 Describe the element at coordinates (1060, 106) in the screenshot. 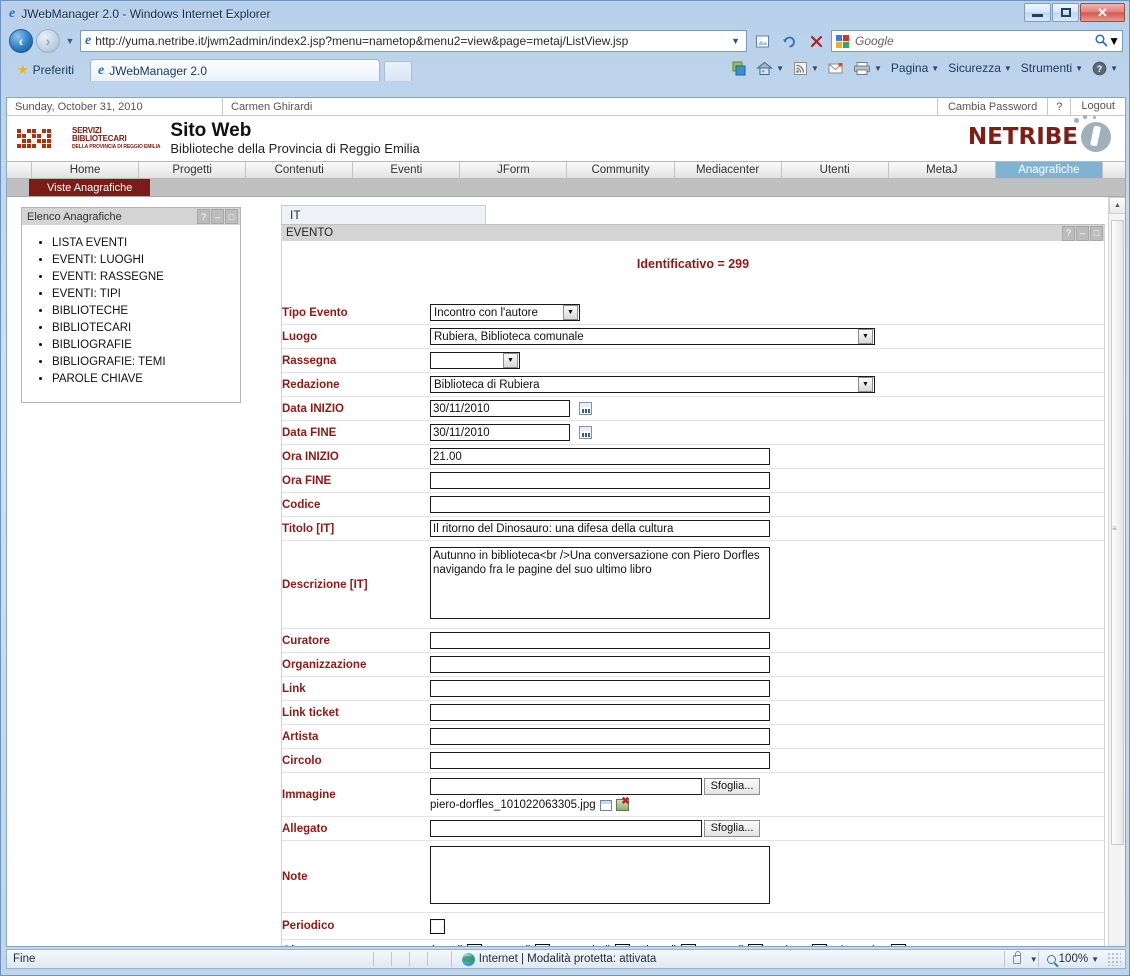

I see `app-help-link: ?` at that location.